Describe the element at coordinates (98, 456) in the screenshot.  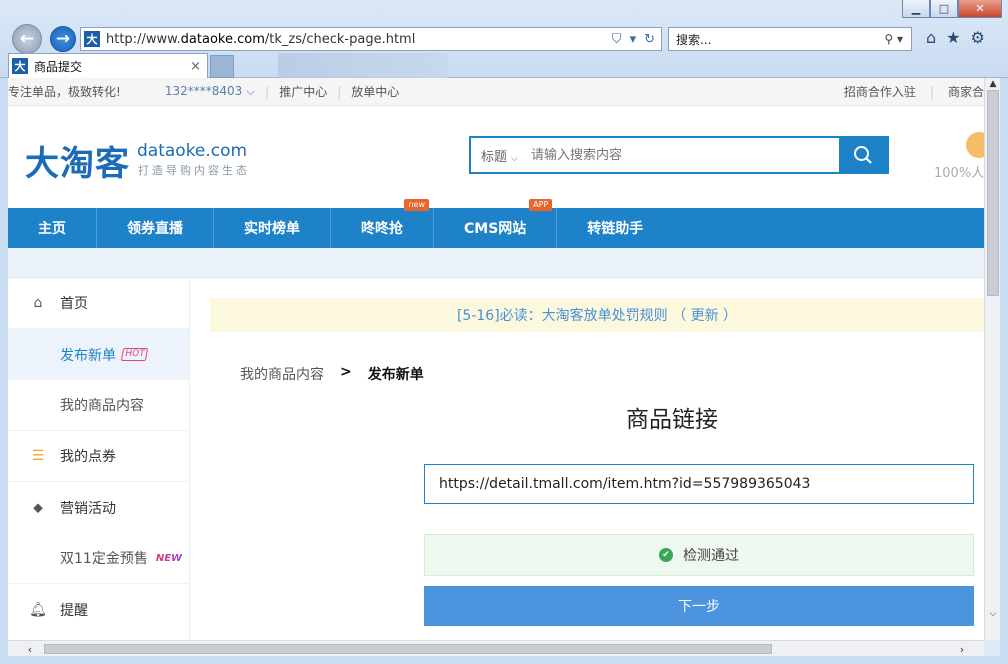
I see `sidebar-item-points: ☰ 我的点券` at that location.